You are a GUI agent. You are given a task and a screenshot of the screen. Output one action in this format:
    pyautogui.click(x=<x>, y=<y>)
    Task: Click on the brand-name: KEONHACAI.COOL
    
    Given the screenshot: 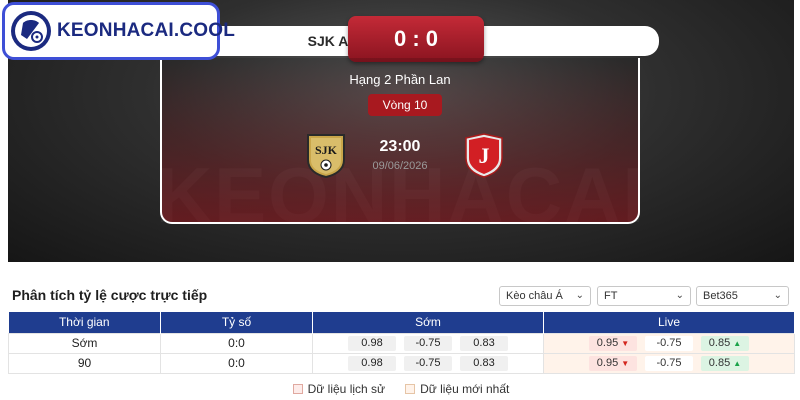 What is the action you would take?
    pyautogui.click(x=146, y=30)
    